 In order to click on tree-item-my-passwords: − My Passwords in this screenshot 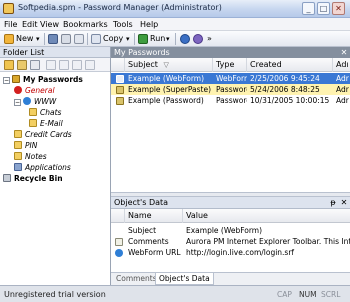, I will do `click(41, 79)`.